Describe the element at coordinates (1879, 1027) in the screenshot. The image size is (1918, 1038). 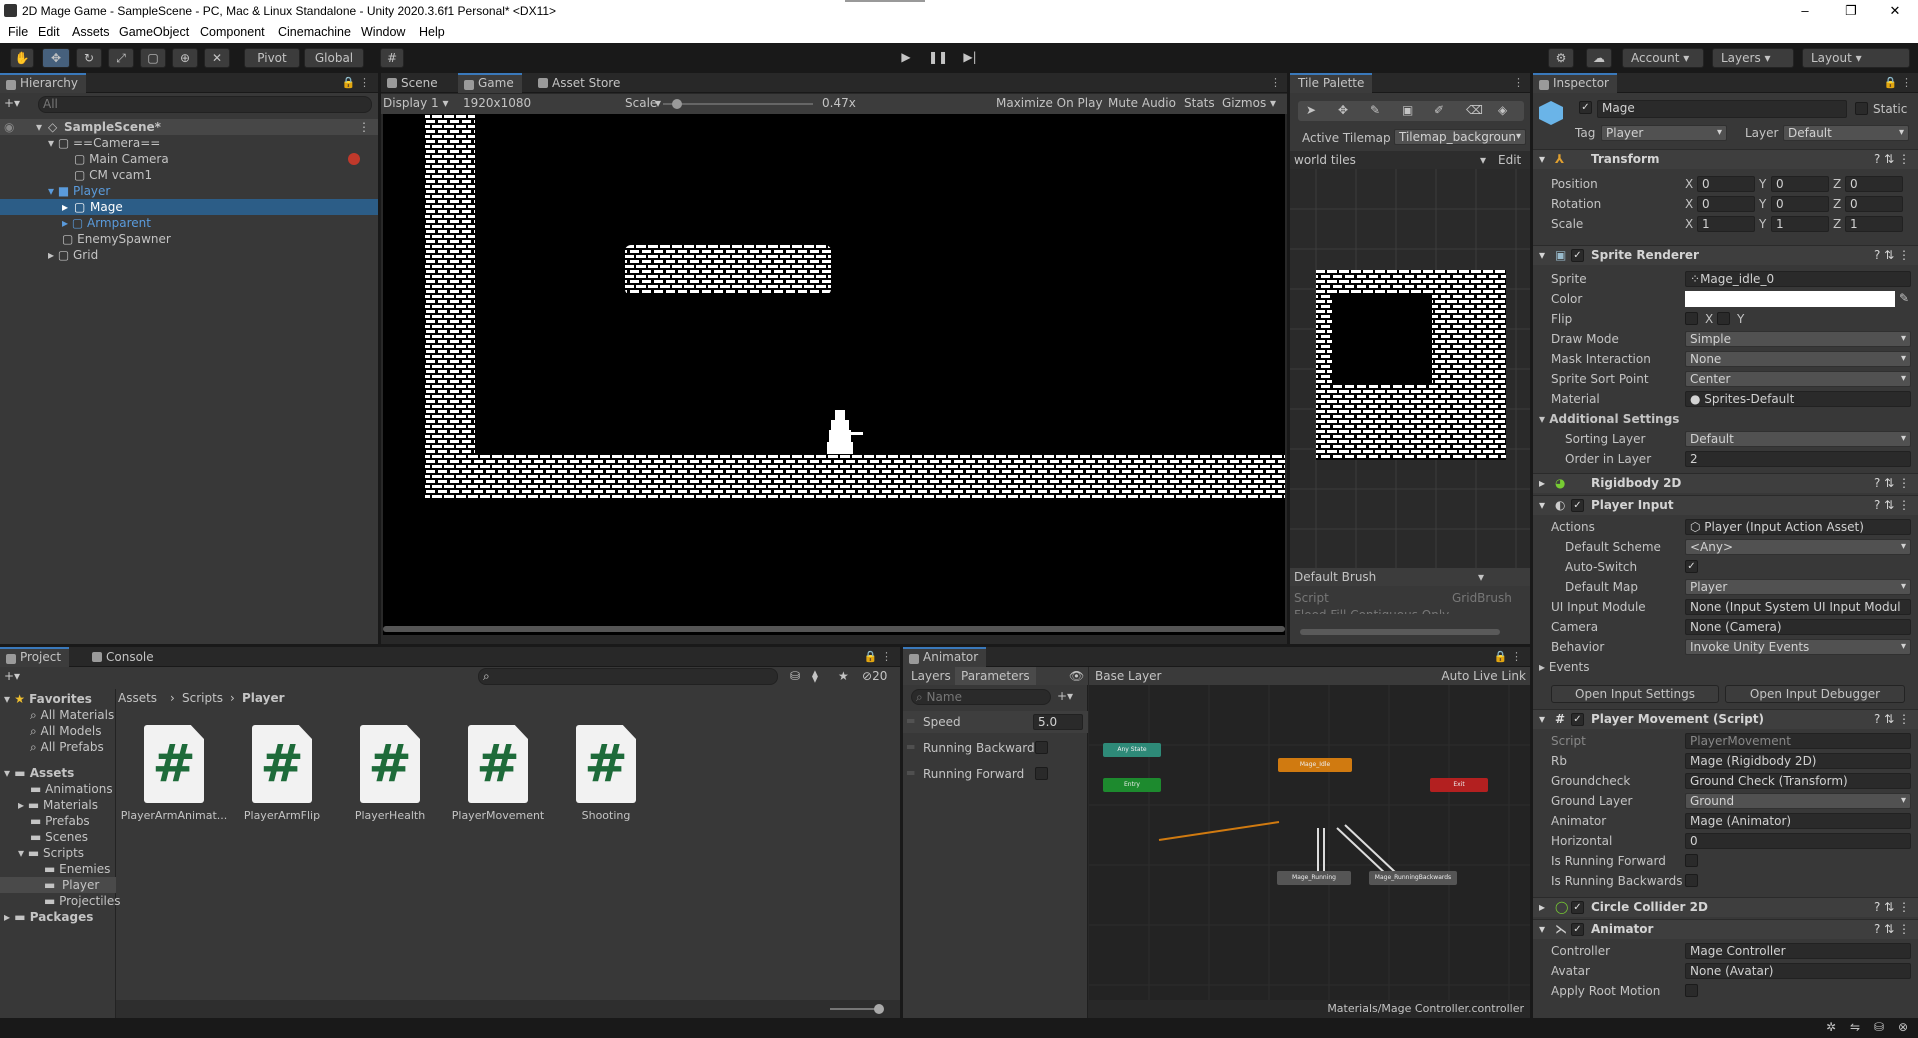
I see `cache-icon: ⛁` at that location.